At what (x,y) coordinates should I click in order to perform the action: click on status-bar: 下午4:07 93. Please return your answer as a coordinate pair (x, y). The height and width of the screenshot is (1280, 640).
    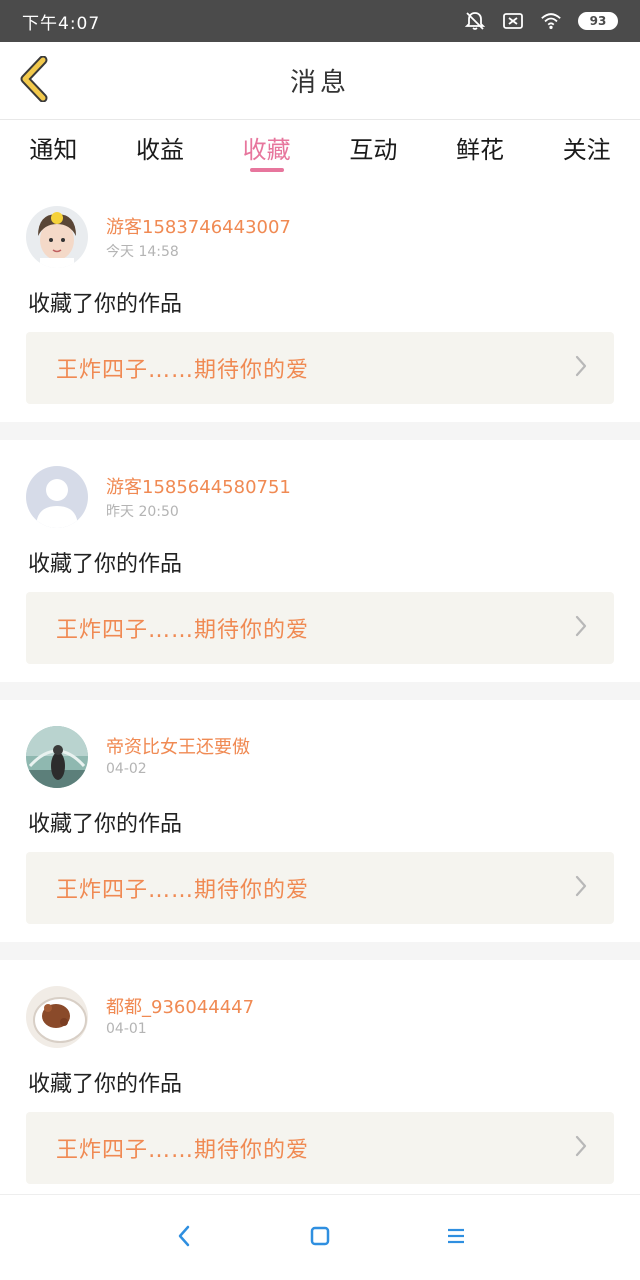
    Looking at the image, I should click on (320, 21).